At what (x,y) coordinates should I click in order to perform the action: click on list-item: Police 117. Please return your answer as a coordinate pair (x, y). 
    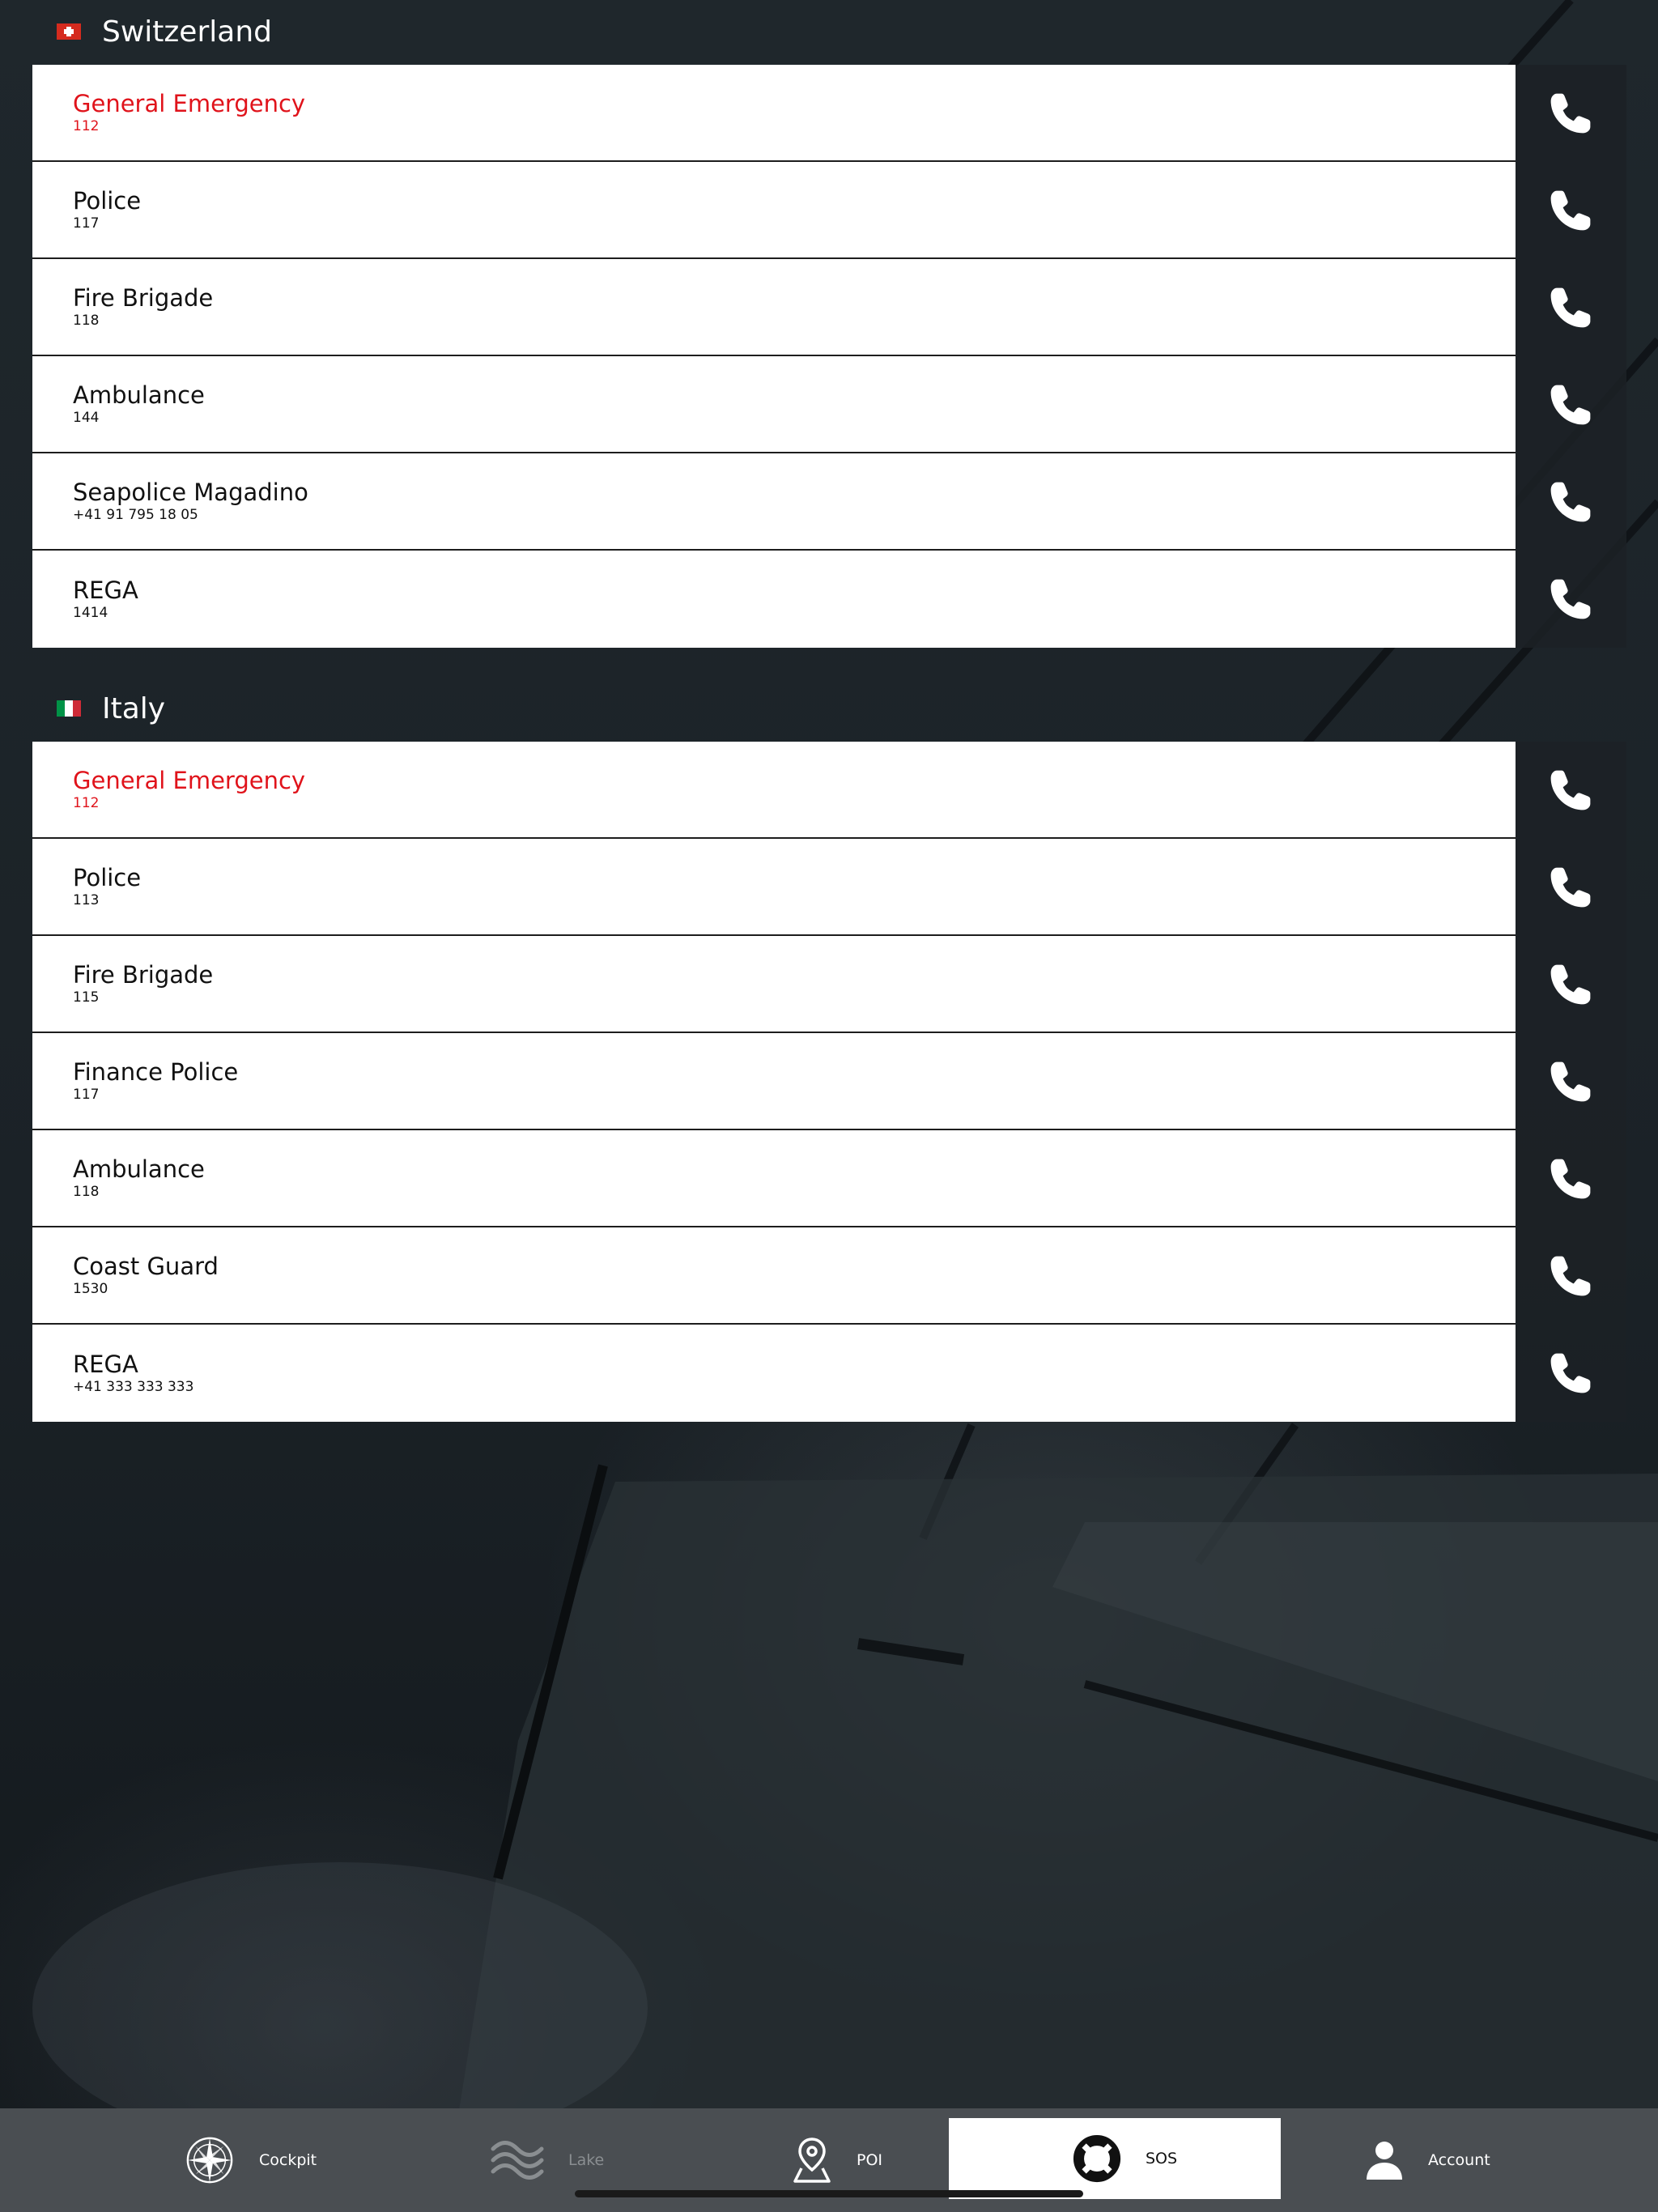
    Looking at the image, I should click on (829, 211).